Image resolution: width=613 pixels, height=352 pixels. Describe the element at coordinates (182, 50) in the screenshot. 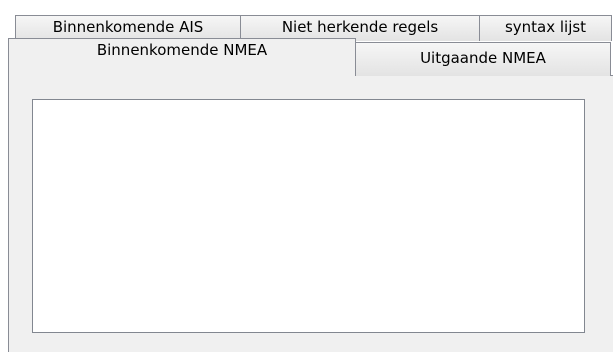

I see `tab-label: Binnenkomende NMEA` at that location.